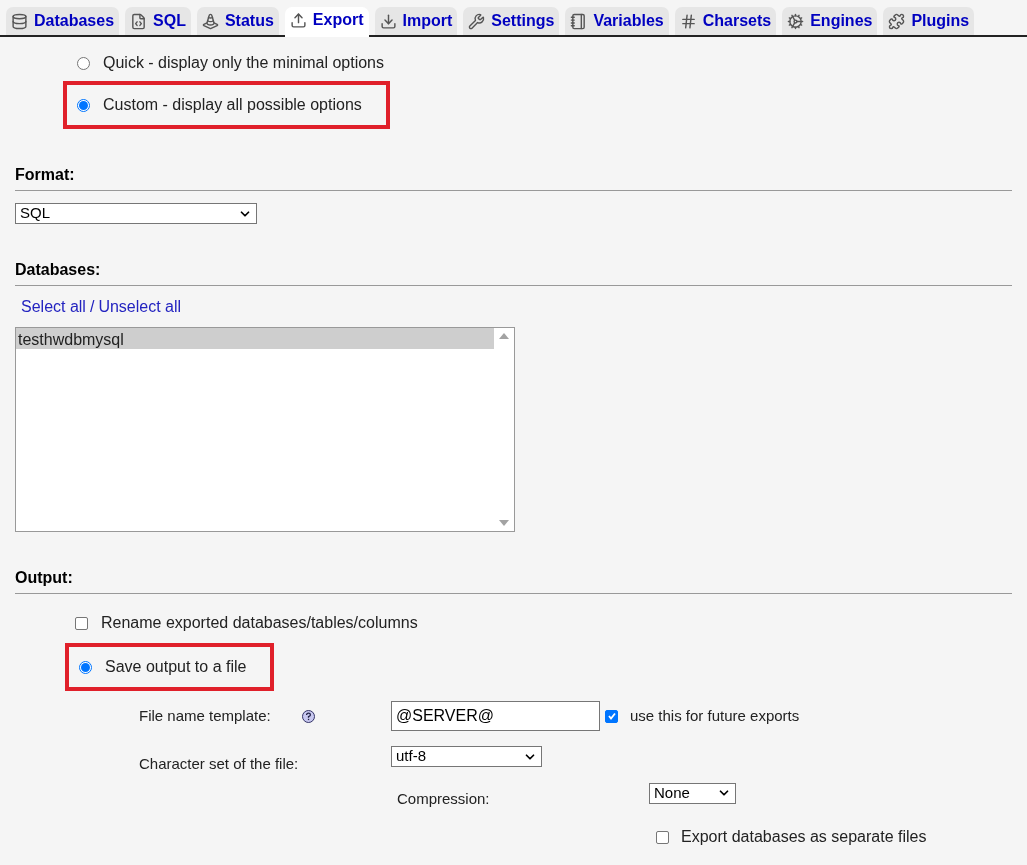 This screenshot has height=865, width=1027. Describe the element at coordinates (58, 269) in the screenshot. I see `section-heading: Databases:` at that location.